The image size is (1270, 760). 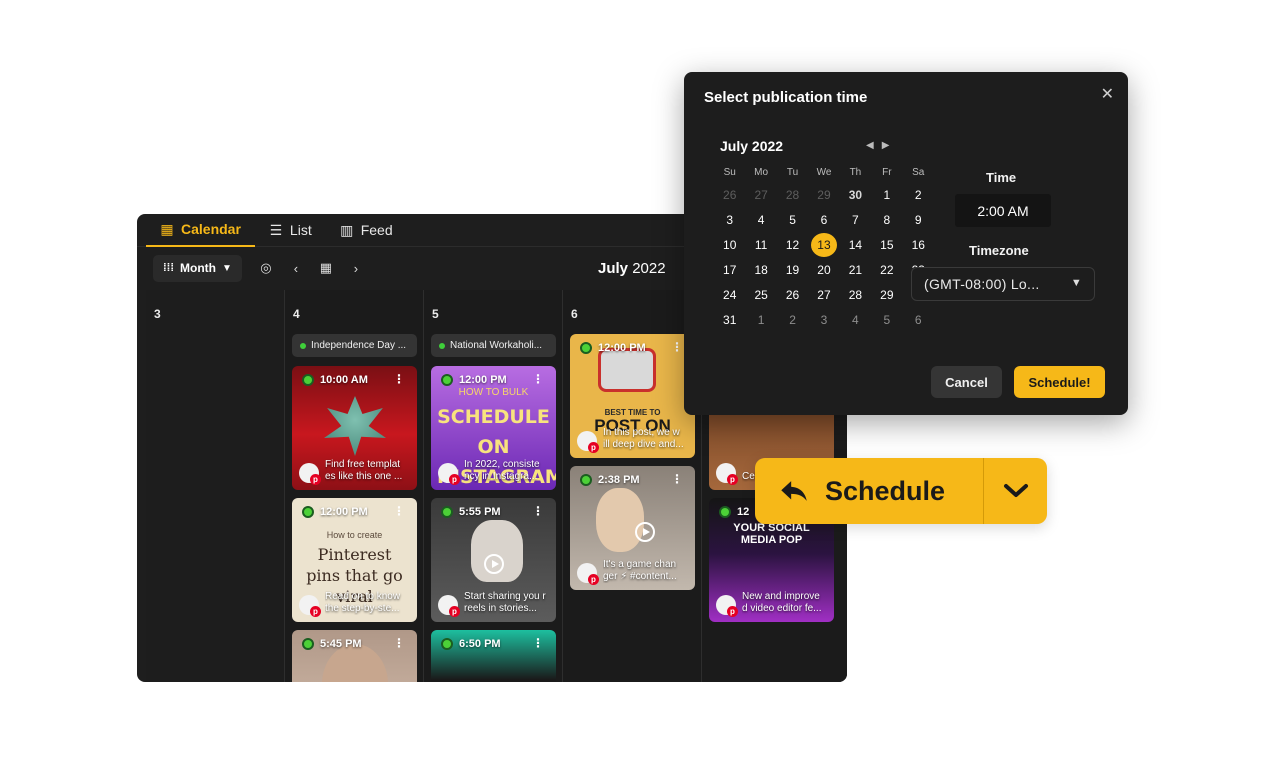 I want to click on day-cell: 15, so click(x=886, y=244).